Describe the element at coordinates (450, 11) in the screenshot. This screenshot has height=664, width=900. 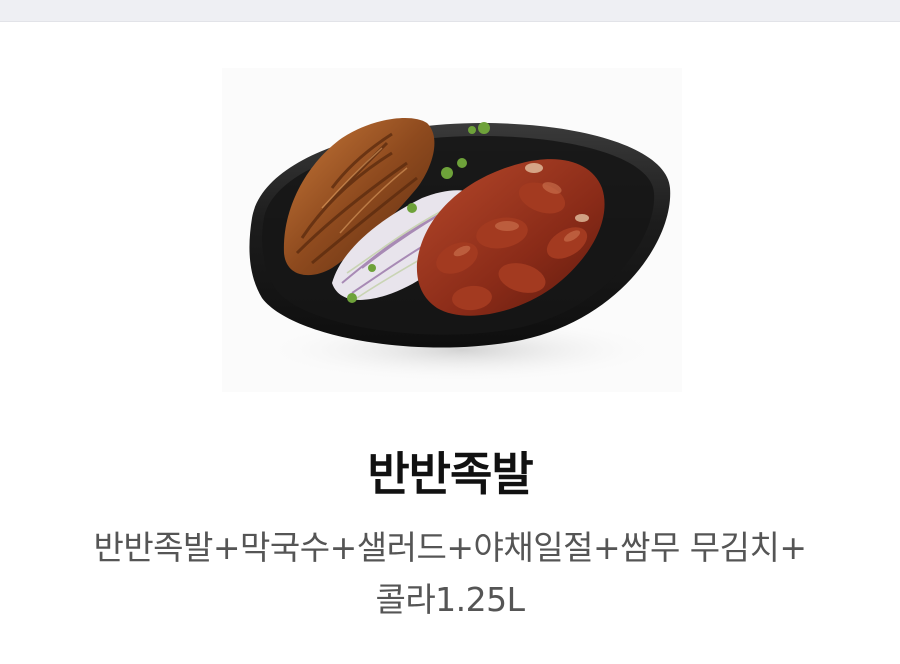
I see `top-bar` at that location.